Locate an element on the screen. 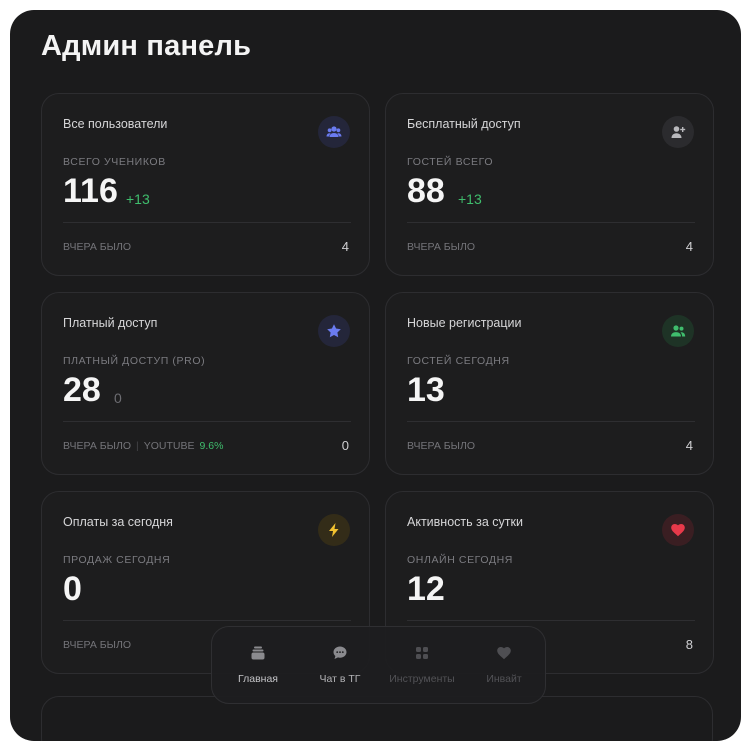  card-value: 28 is located at coordinates (82, 390).